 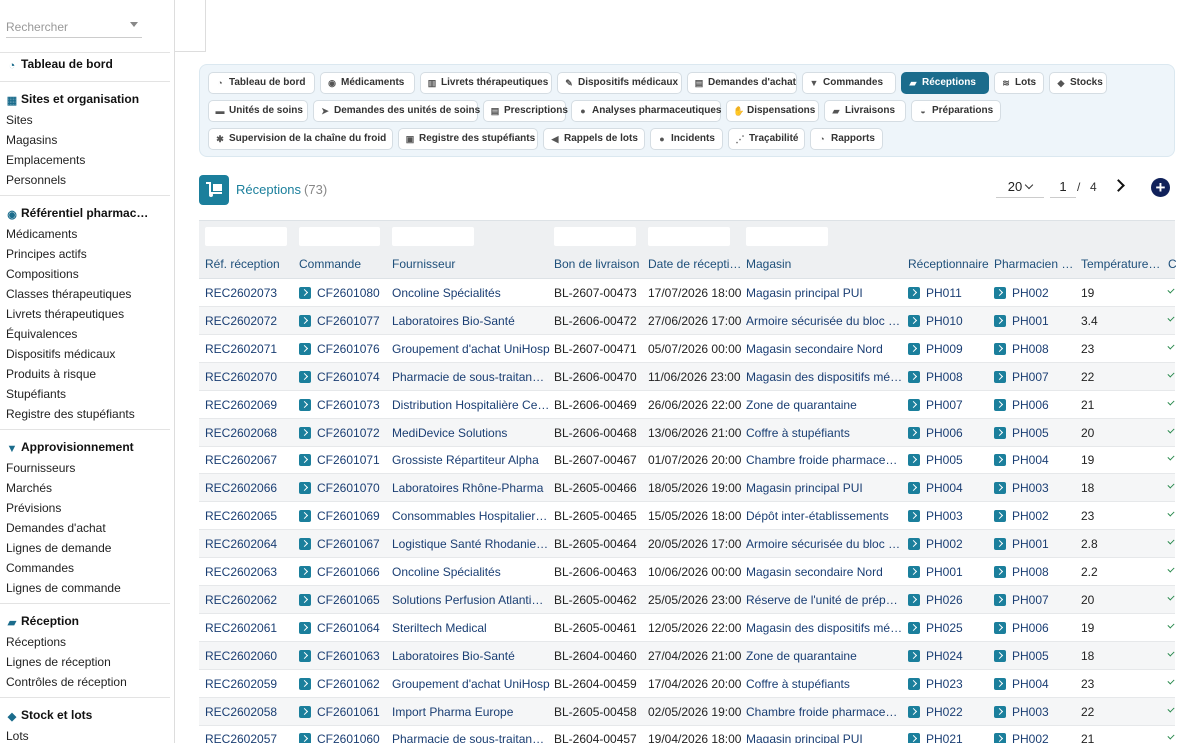 What do you see at coordinates (88, 64) in the screenshot?
I see `sidebar-item-dashboard: ◔ Tableau de bord` at bounding box center [88, 64].